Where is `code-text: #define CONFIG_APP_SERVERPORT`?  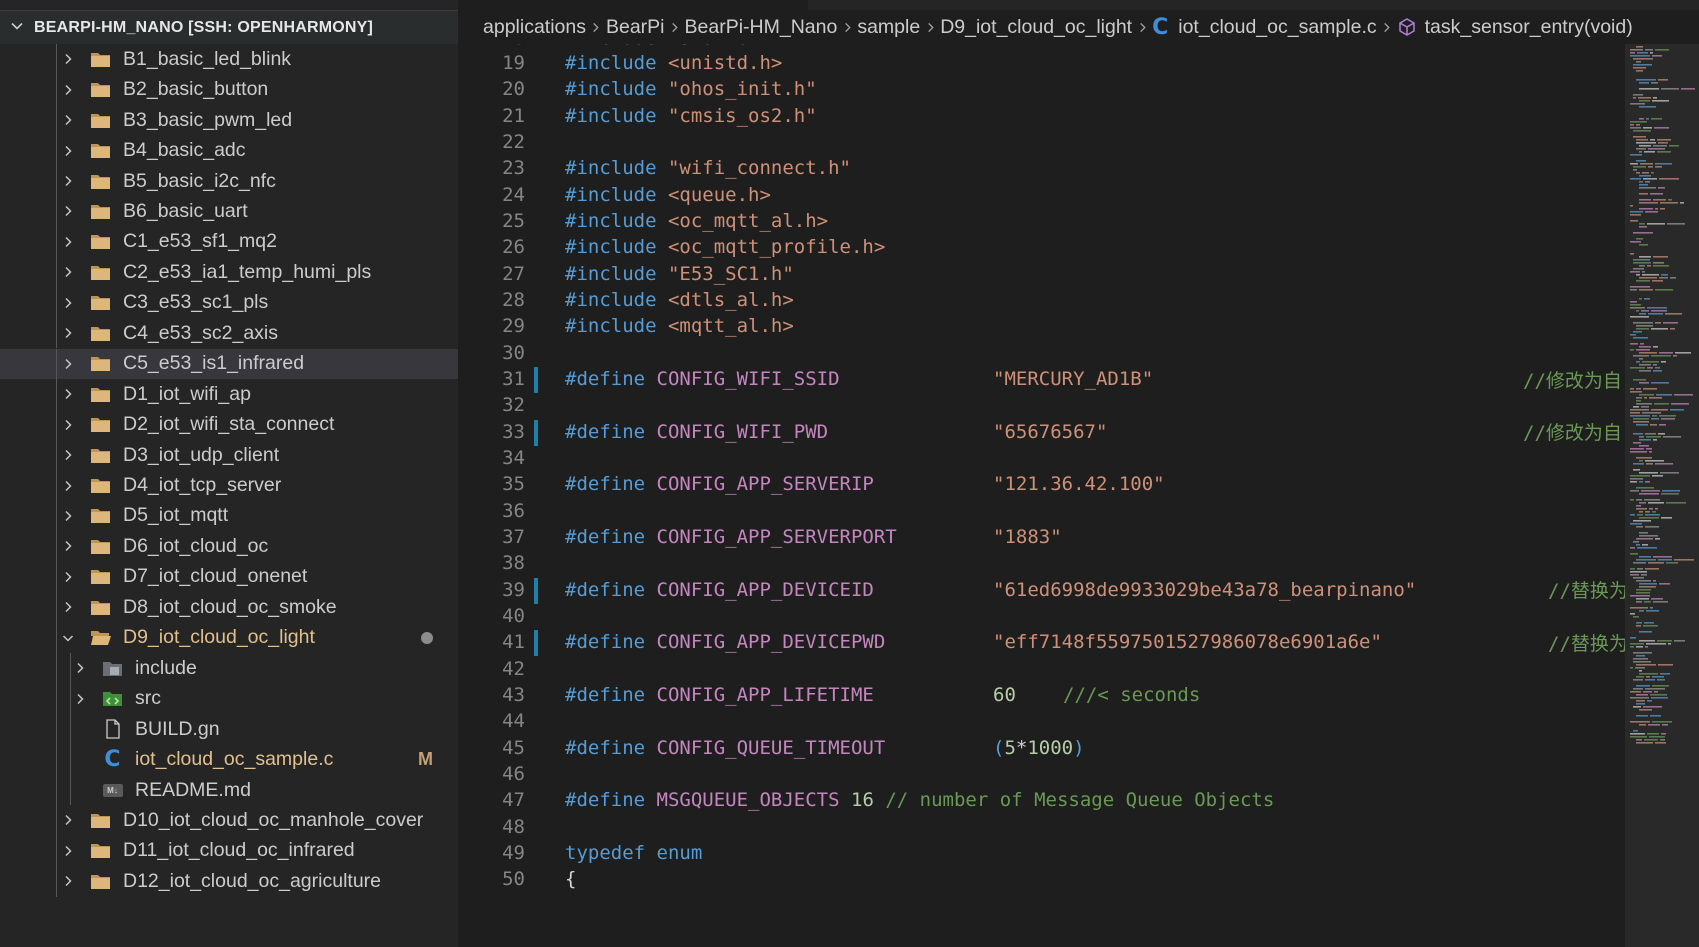
code-text: #define CONFIG_APP_SERVERPORT is located at coordinates (731, 537).